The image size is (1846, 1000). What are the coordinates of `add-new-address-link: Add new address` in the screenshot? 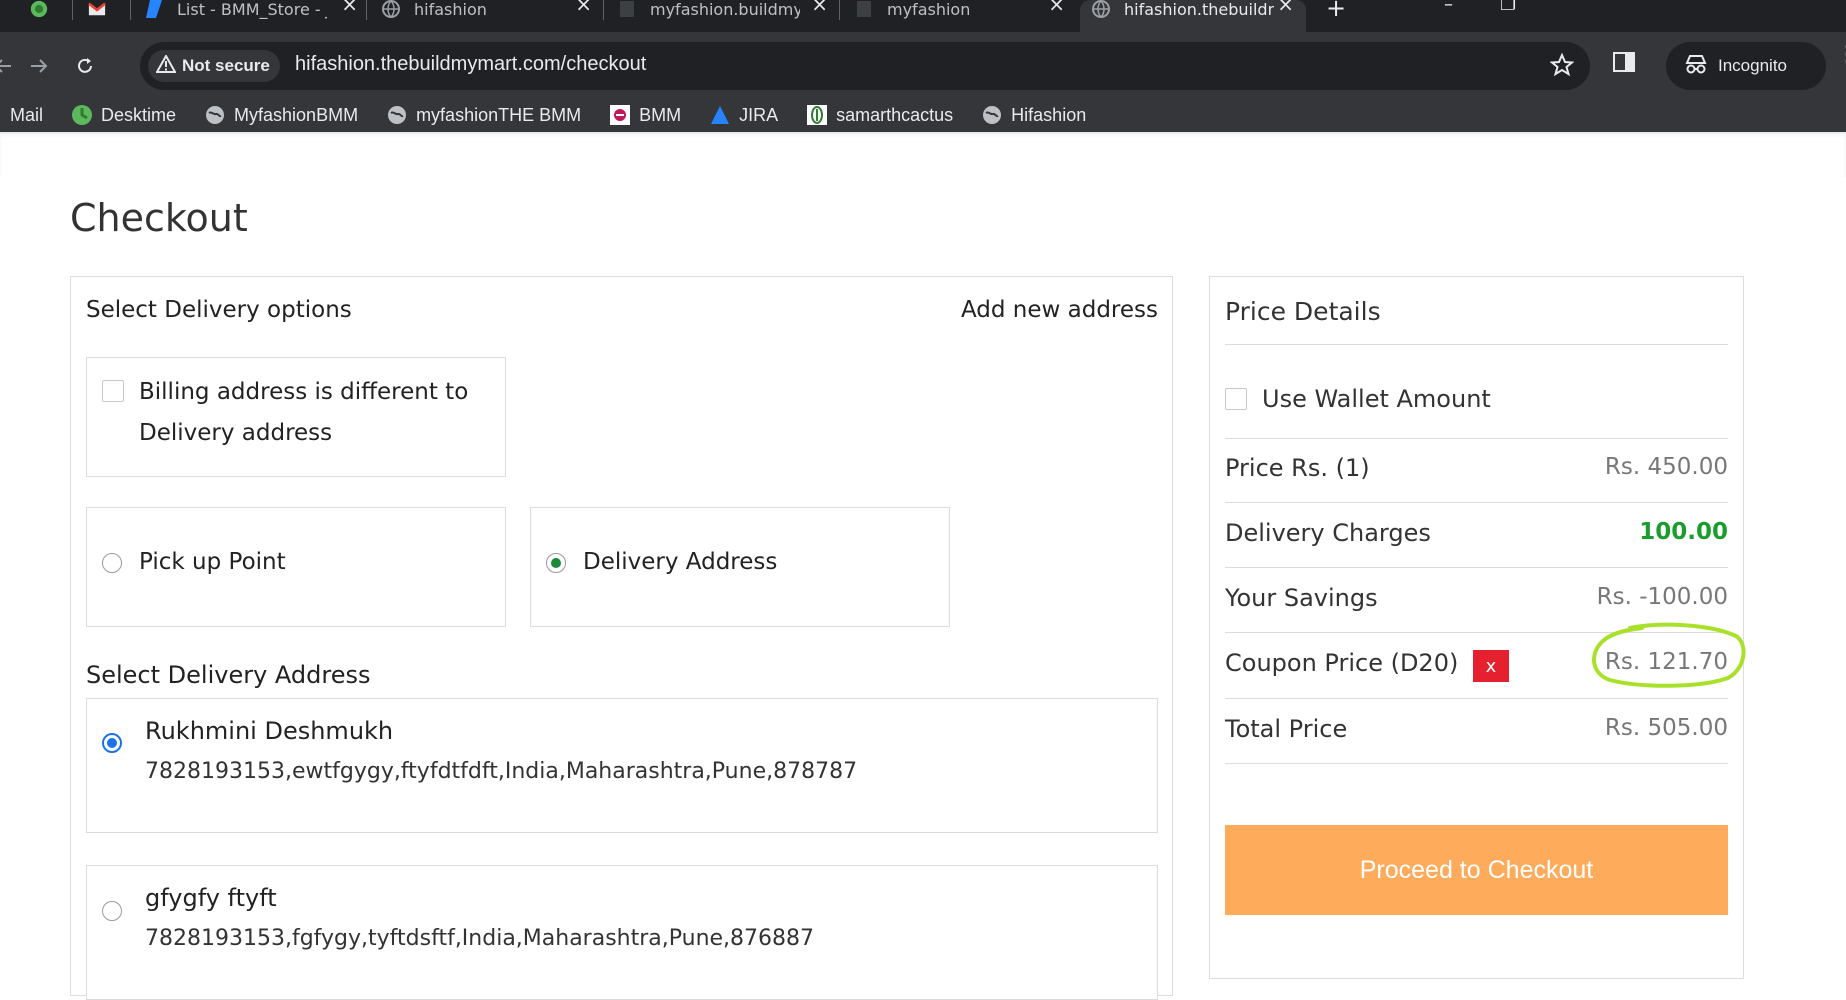 It's located at (1059, 310).